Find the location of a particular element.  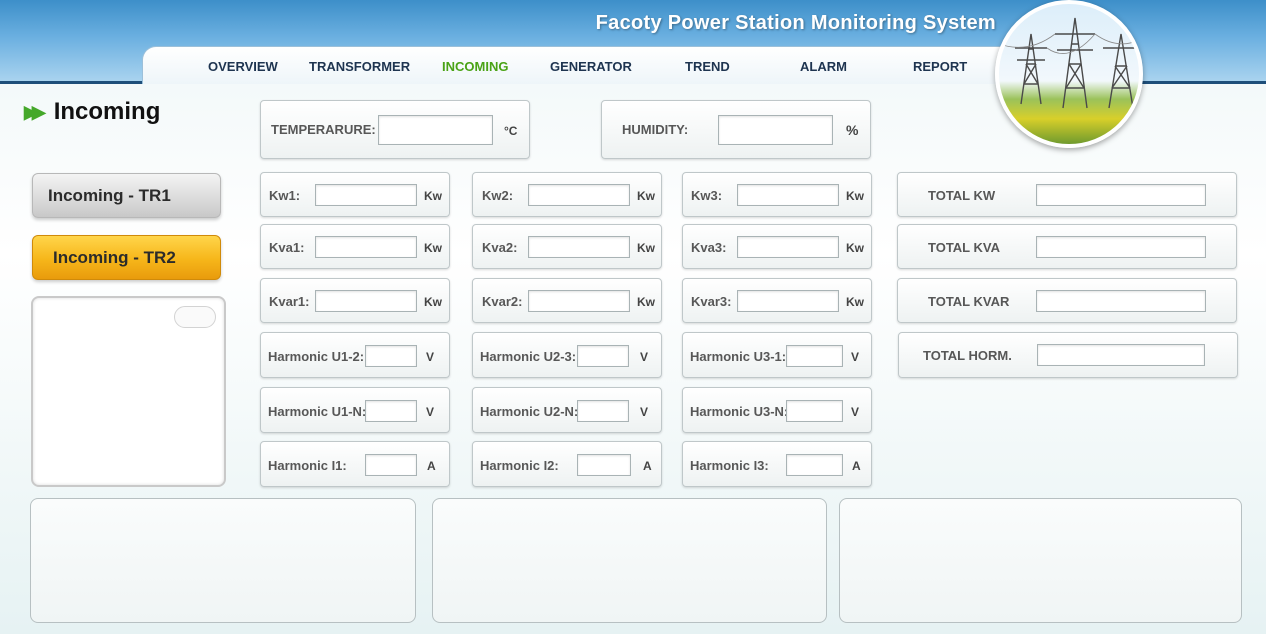

kva3-field is located at coordinates (788, 247).